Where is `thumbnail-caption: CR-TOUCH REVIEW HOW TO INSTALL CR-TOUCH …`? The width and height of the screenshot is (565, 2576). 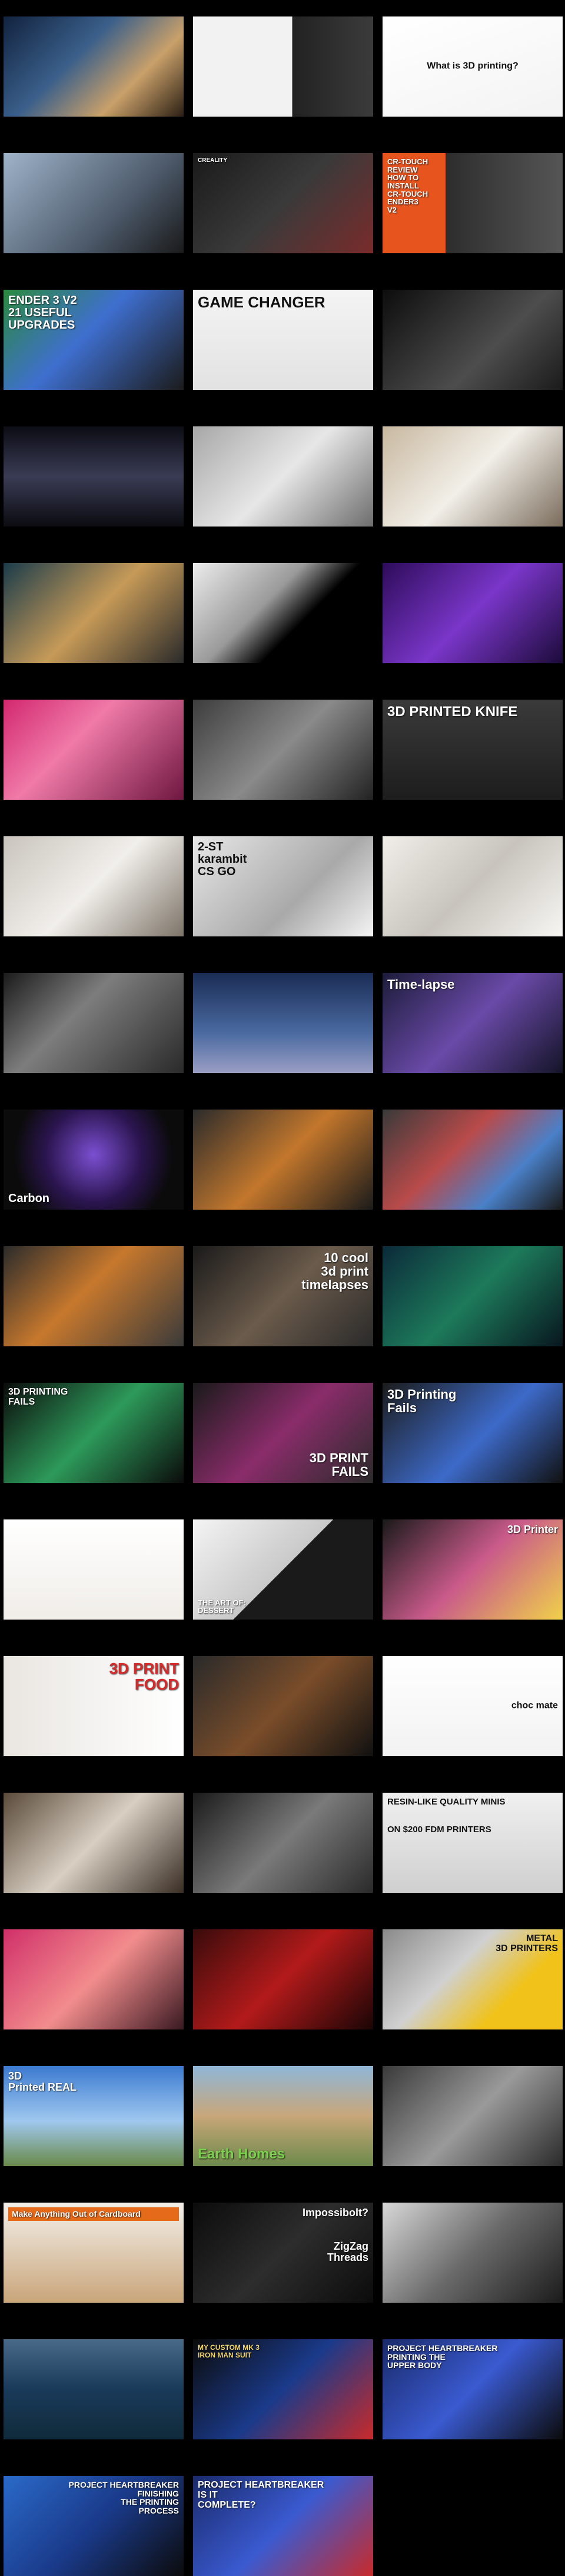 thumbnail-caption: CR-TOUCH REVIEW HOW TO INSTALL CR-TOUCH … is located at coordinates (407, 185).